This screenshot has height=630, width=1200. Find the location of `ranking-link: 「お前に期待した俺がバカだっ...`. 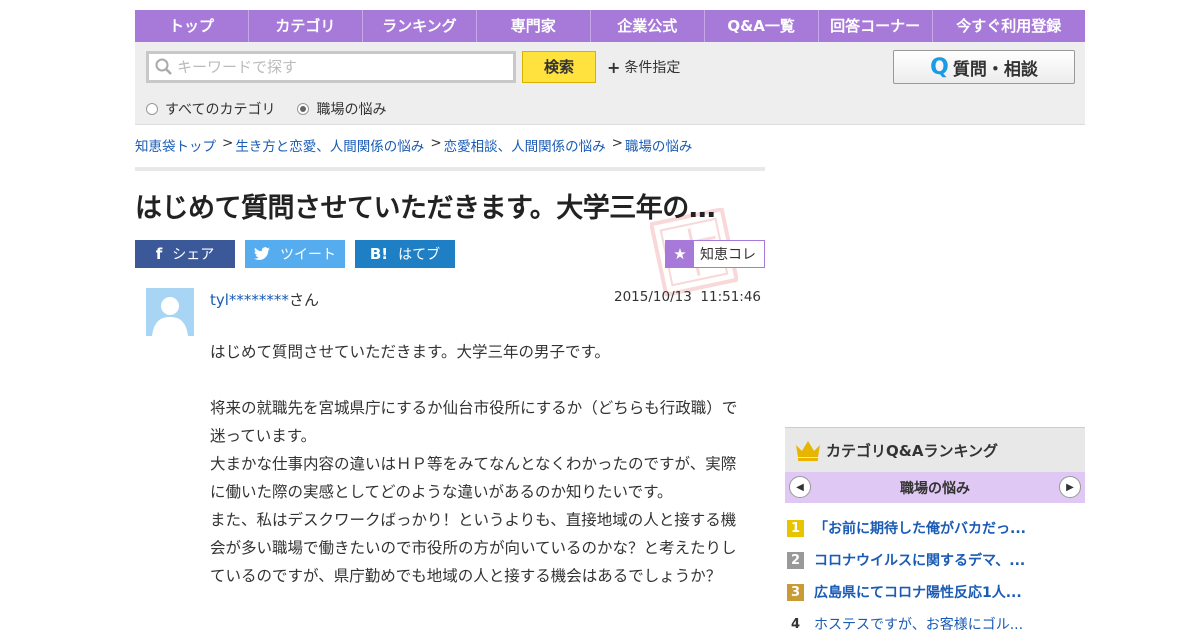

ranking-link: 「お前に期待した俺がバカだっ... is located at coordinates (920, 528).